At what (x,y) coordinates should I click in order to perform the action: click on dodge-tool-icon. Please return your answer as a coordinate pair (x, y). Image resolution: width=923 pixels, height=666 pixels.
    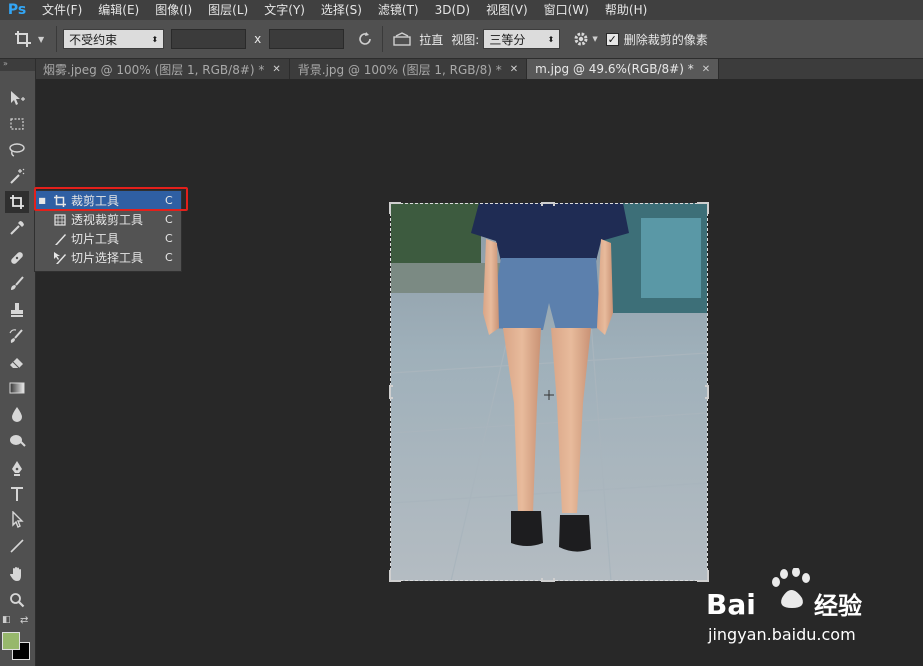
    Looking at the image, I should click on (17, 440).